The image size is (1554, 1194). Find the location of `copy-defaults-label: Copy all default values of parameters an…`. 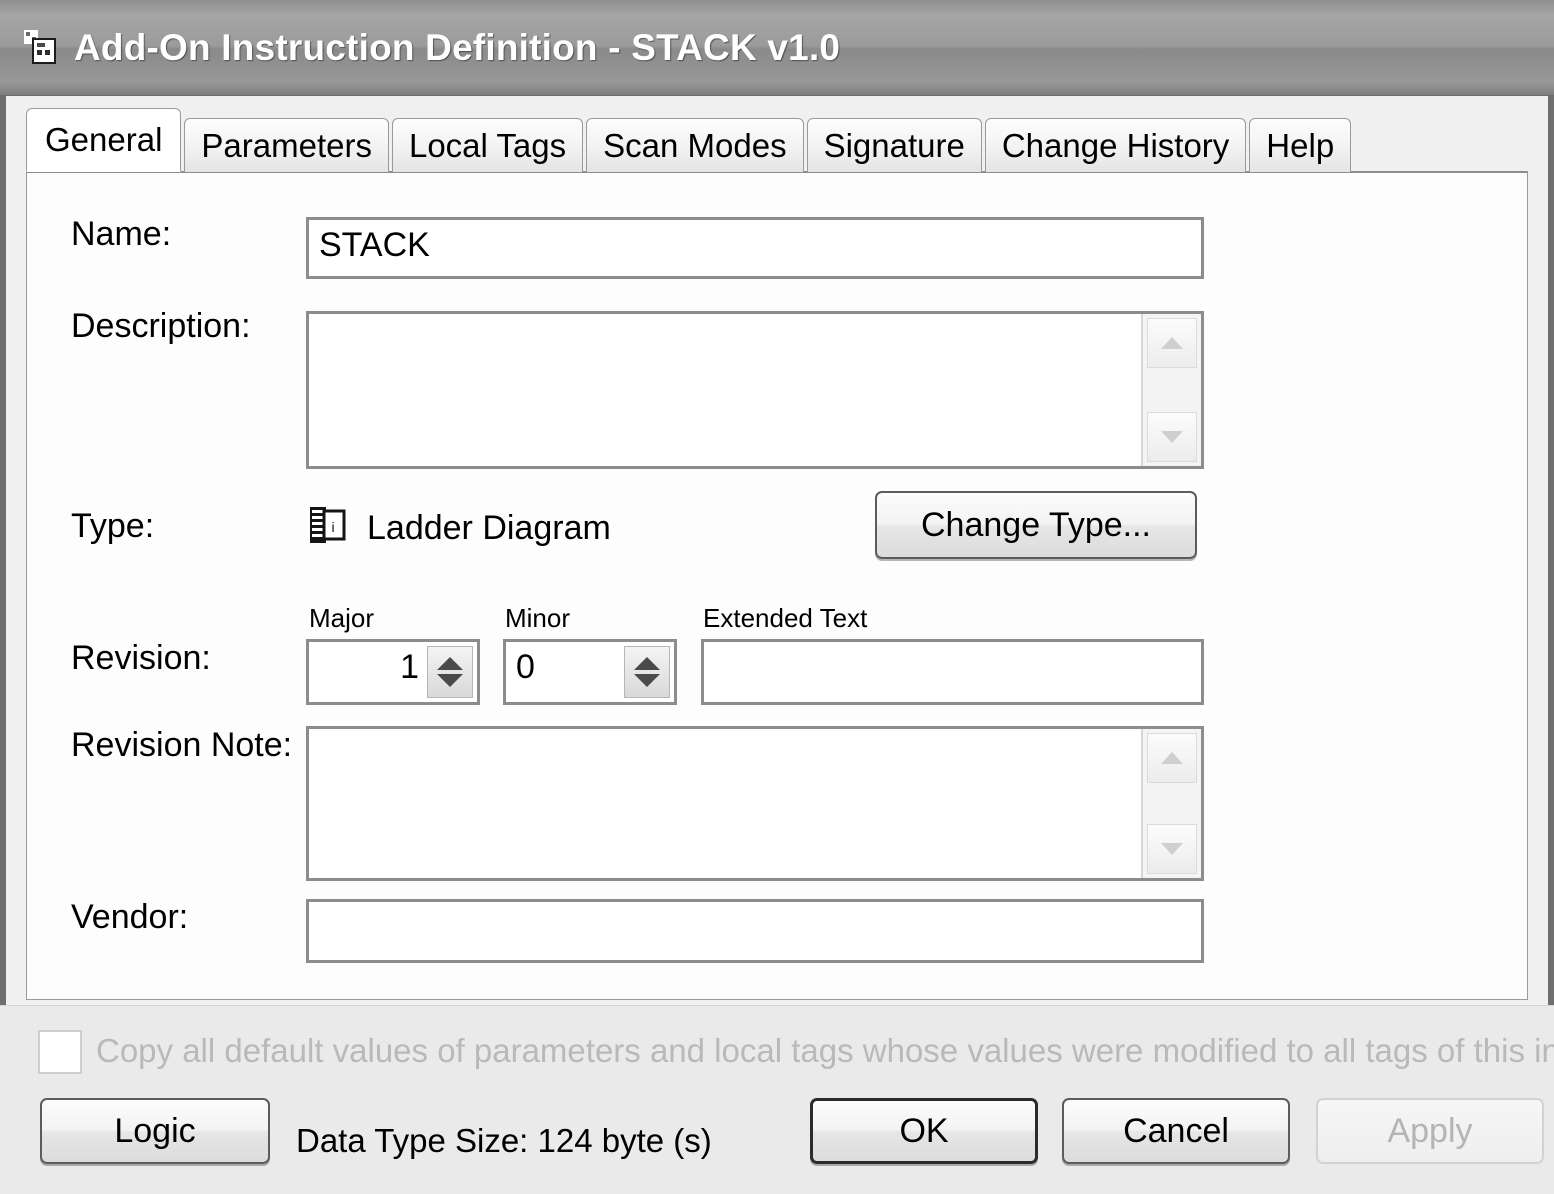

copy-defaults-label: Copy all default values of parameters an… is located at coordinates (825, 1050).